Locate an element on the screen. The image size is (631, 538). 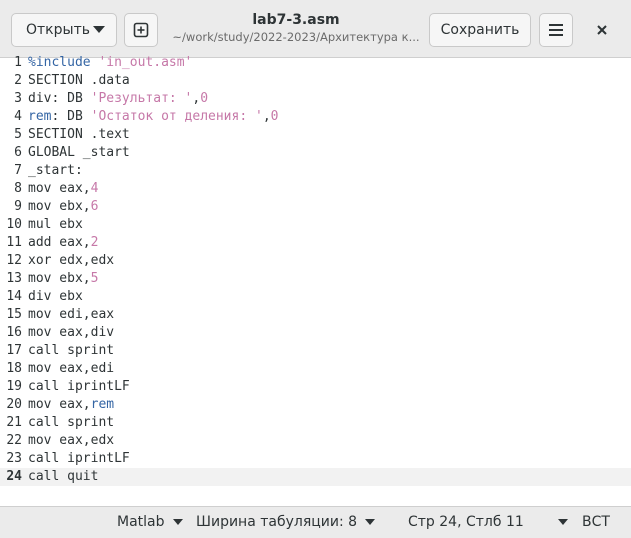
code-token: mov edi,eax is located at coordinates (71, 314).